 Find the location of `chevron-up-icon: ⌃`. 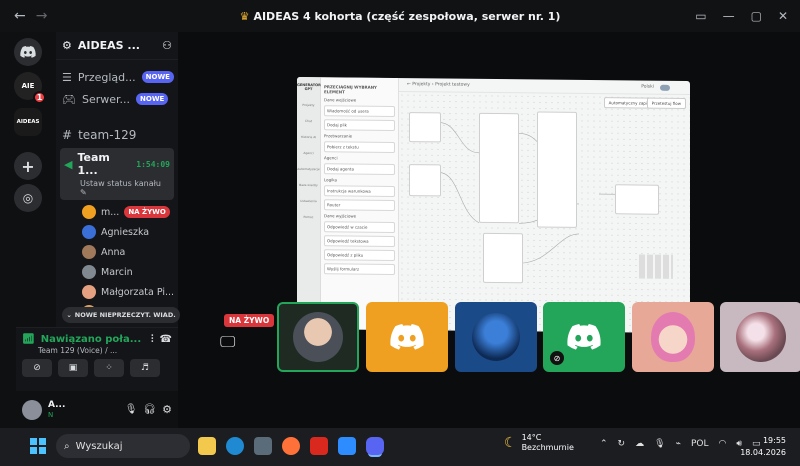

chevron-up-icon: ⌃ is located at coordinates (604, 444).